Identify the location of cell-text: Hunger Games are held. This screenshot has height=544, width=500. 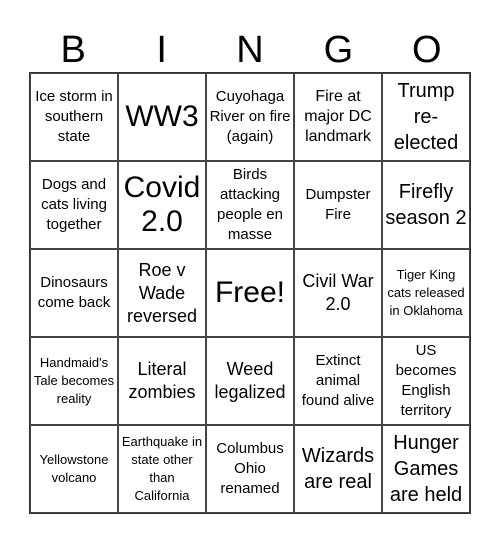
(426, 469).